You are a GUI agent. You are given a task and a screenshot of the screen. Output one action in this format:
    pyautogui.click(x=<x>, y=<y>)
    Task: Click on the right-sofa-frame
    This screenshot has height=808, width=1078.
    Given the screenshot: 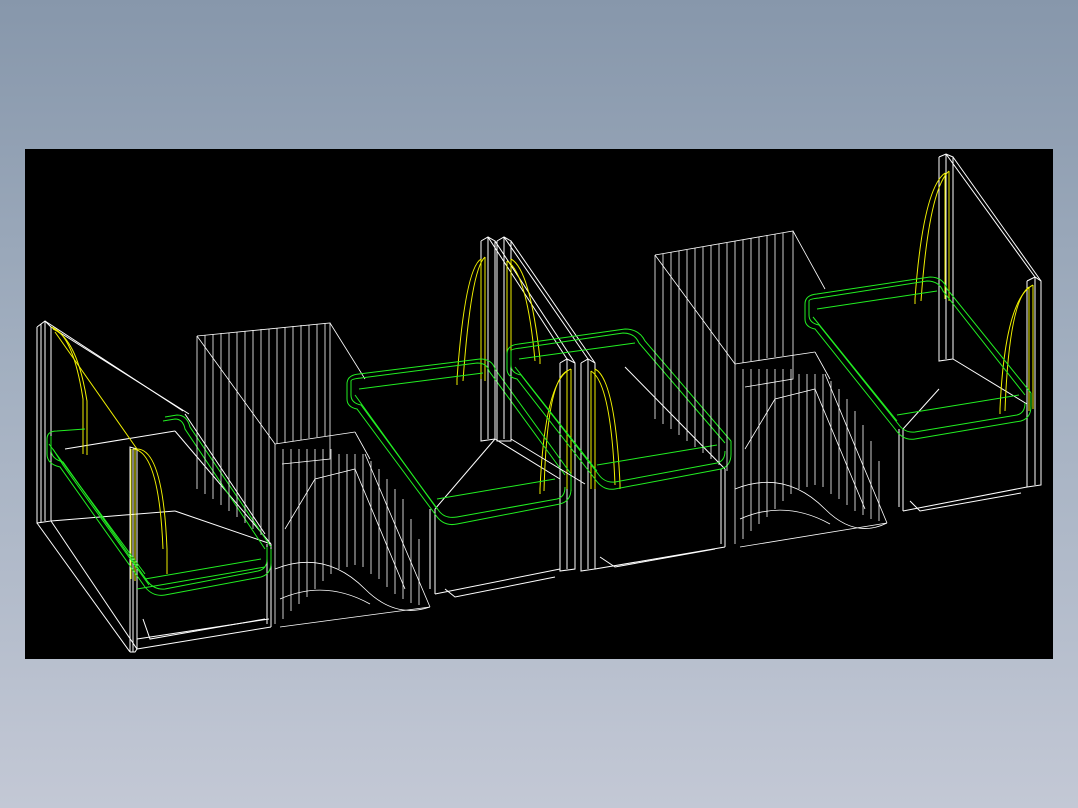 What is the action you would take?
    pyautogui.click(x=970, y=332)
    